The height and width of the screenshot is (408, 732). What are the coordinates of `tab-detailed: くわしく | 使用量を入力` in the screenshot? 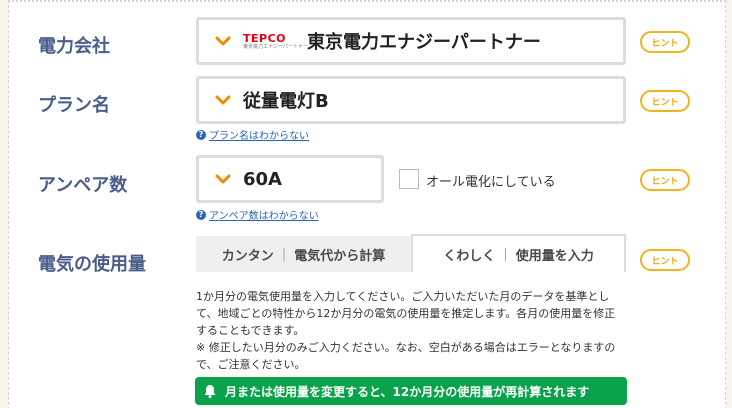 It's located at (518, 253).